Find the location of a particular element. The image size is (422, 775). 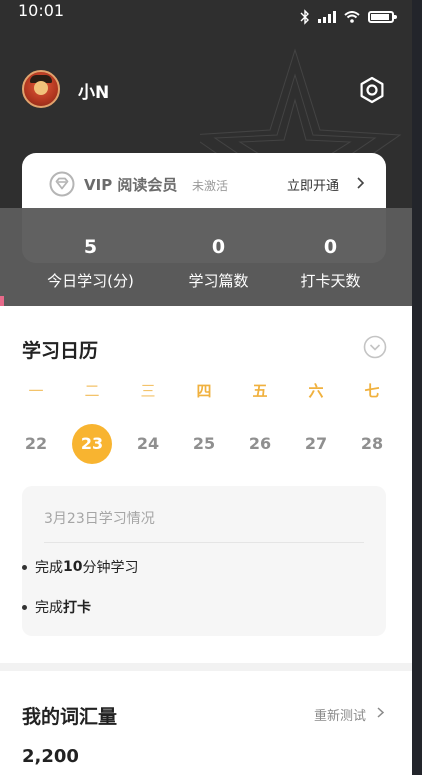

vip-diamond-icon is located at coordinates (62, 184).